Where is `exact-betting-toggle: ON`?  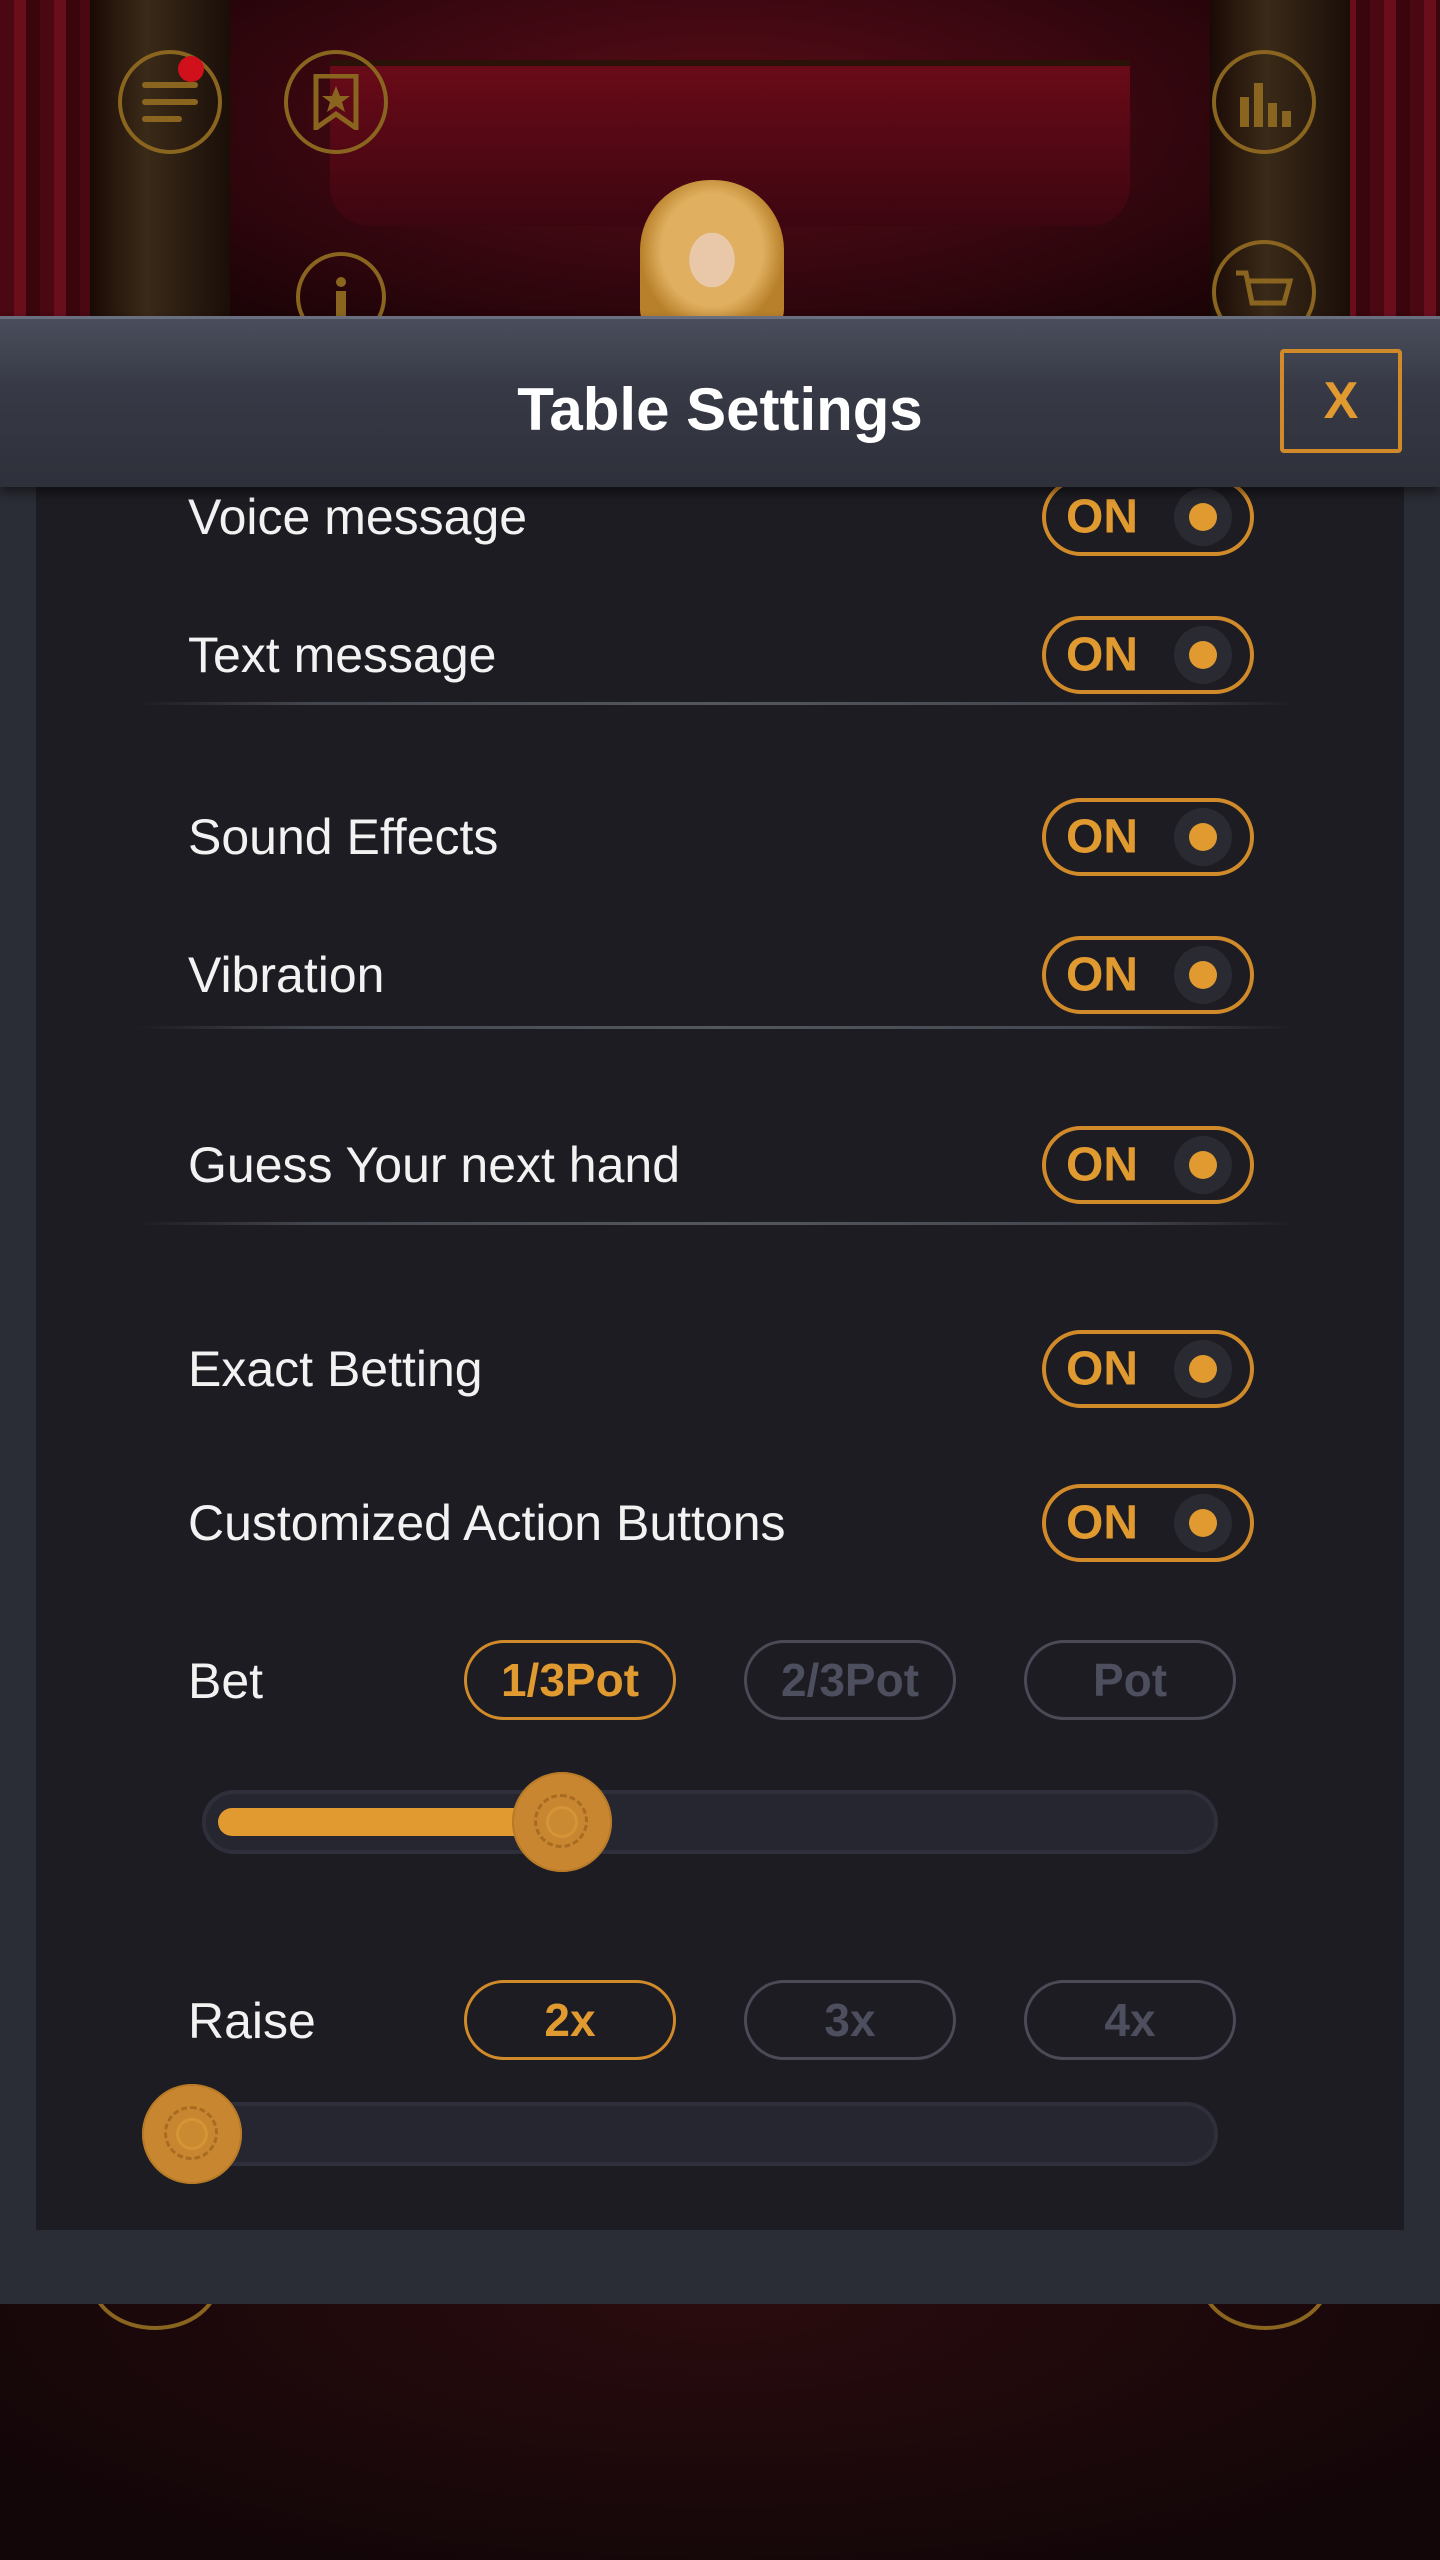 exact-betting-toggle: ON is located at coordinates (1148, 1369).